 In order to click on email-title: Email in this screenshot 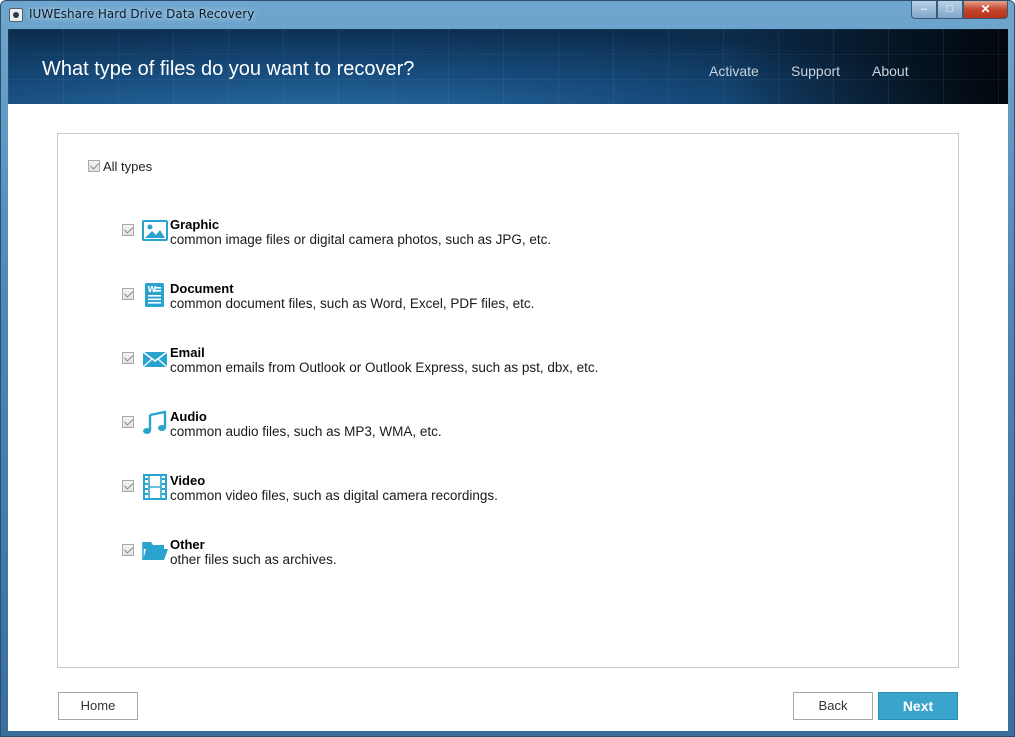, I will do `click(187, 352)`.